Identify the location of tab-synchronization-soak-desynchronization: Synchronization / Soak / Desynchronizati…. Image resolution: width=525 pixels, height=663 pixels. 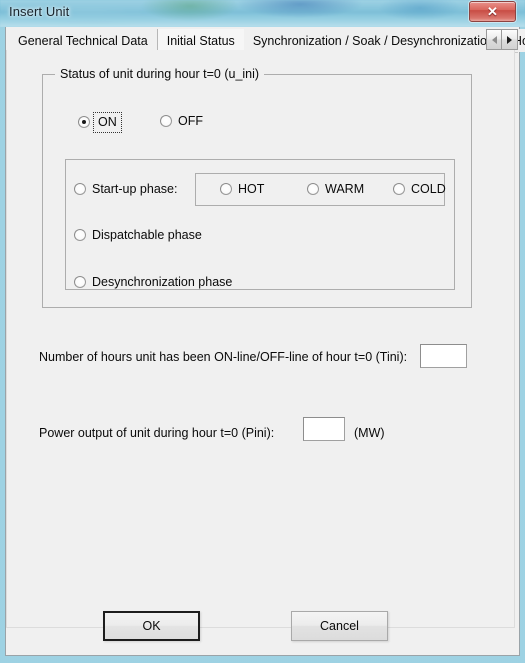
(373, 40).